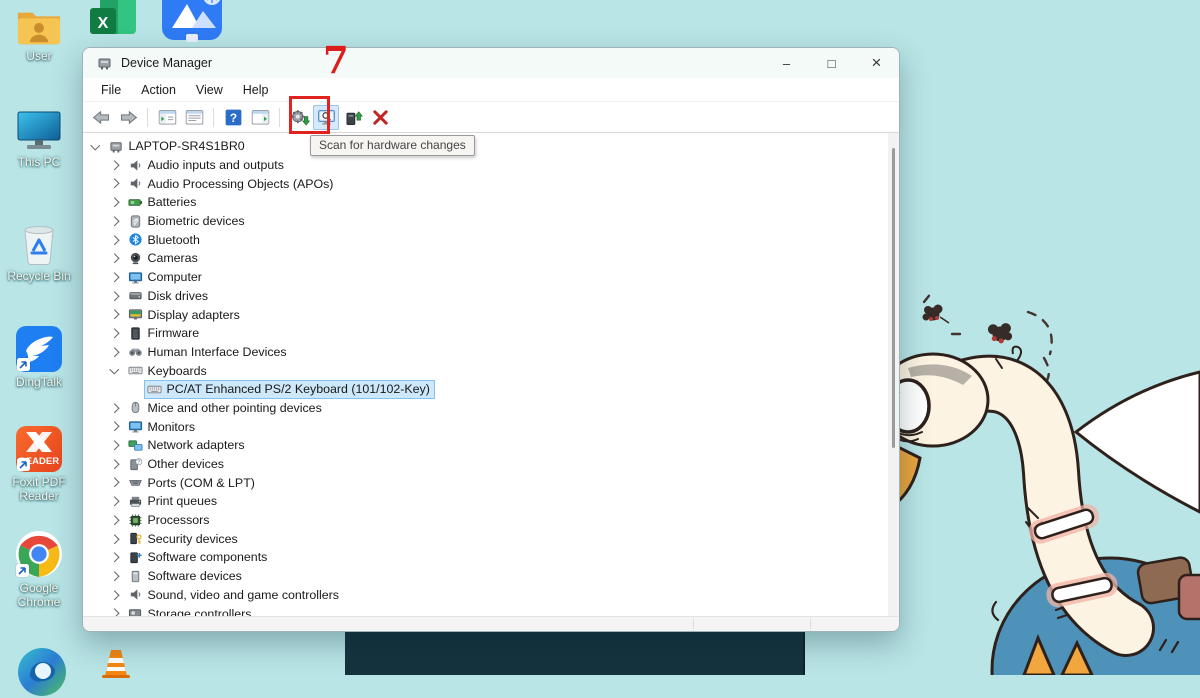  I want to click on tree-item-content: Mice and other pointing devices, so click(226, 407).